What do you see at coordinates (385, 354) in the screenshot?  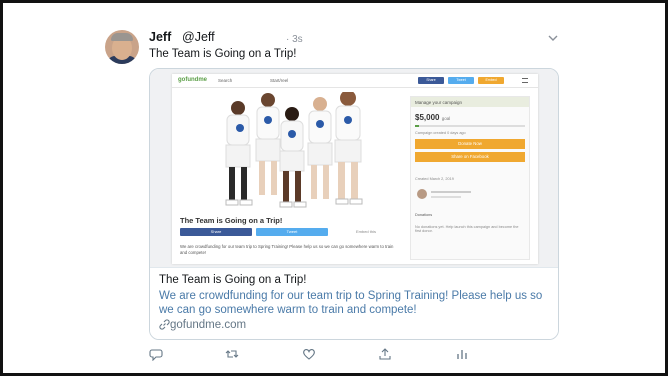 I see `share-icon` at bounding box center [385, 354].